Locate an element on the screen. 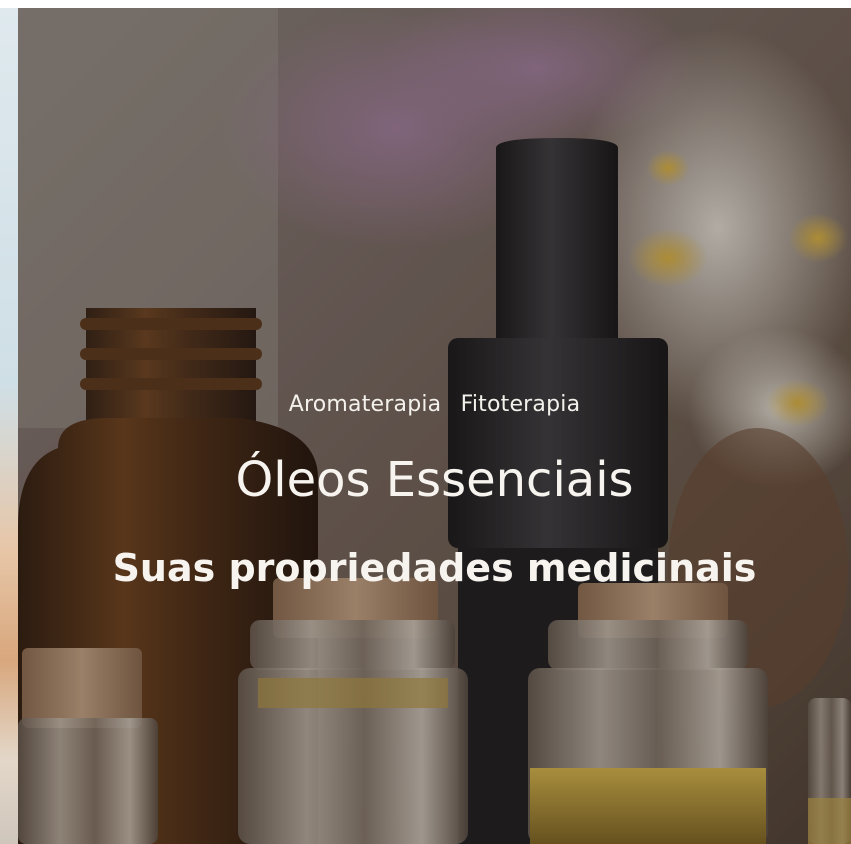  tag-fitoterapia: Fitoterapia is located at coordinates (521, 404).